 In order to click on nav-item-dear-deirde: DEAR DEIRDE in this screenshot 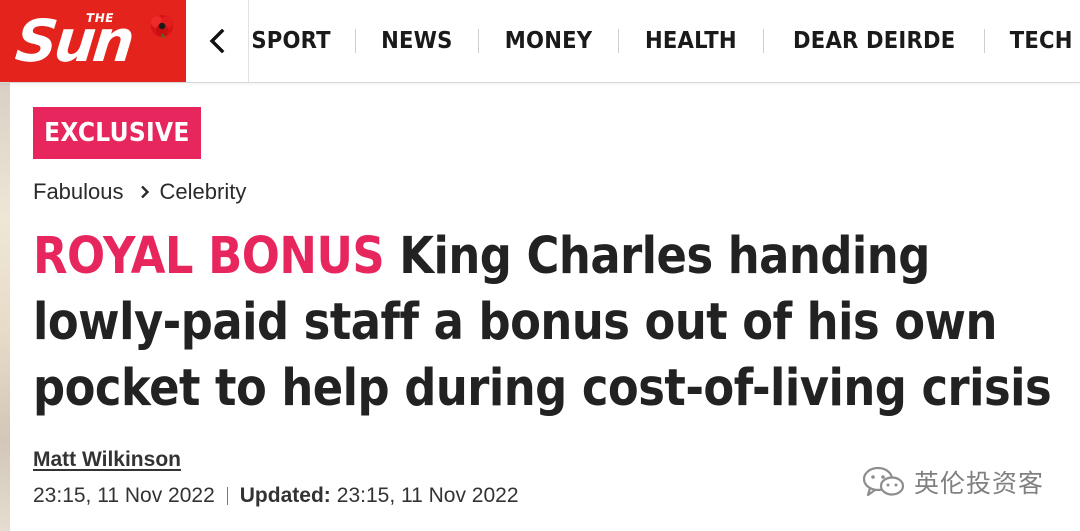, I will do `click(874, 41)`.